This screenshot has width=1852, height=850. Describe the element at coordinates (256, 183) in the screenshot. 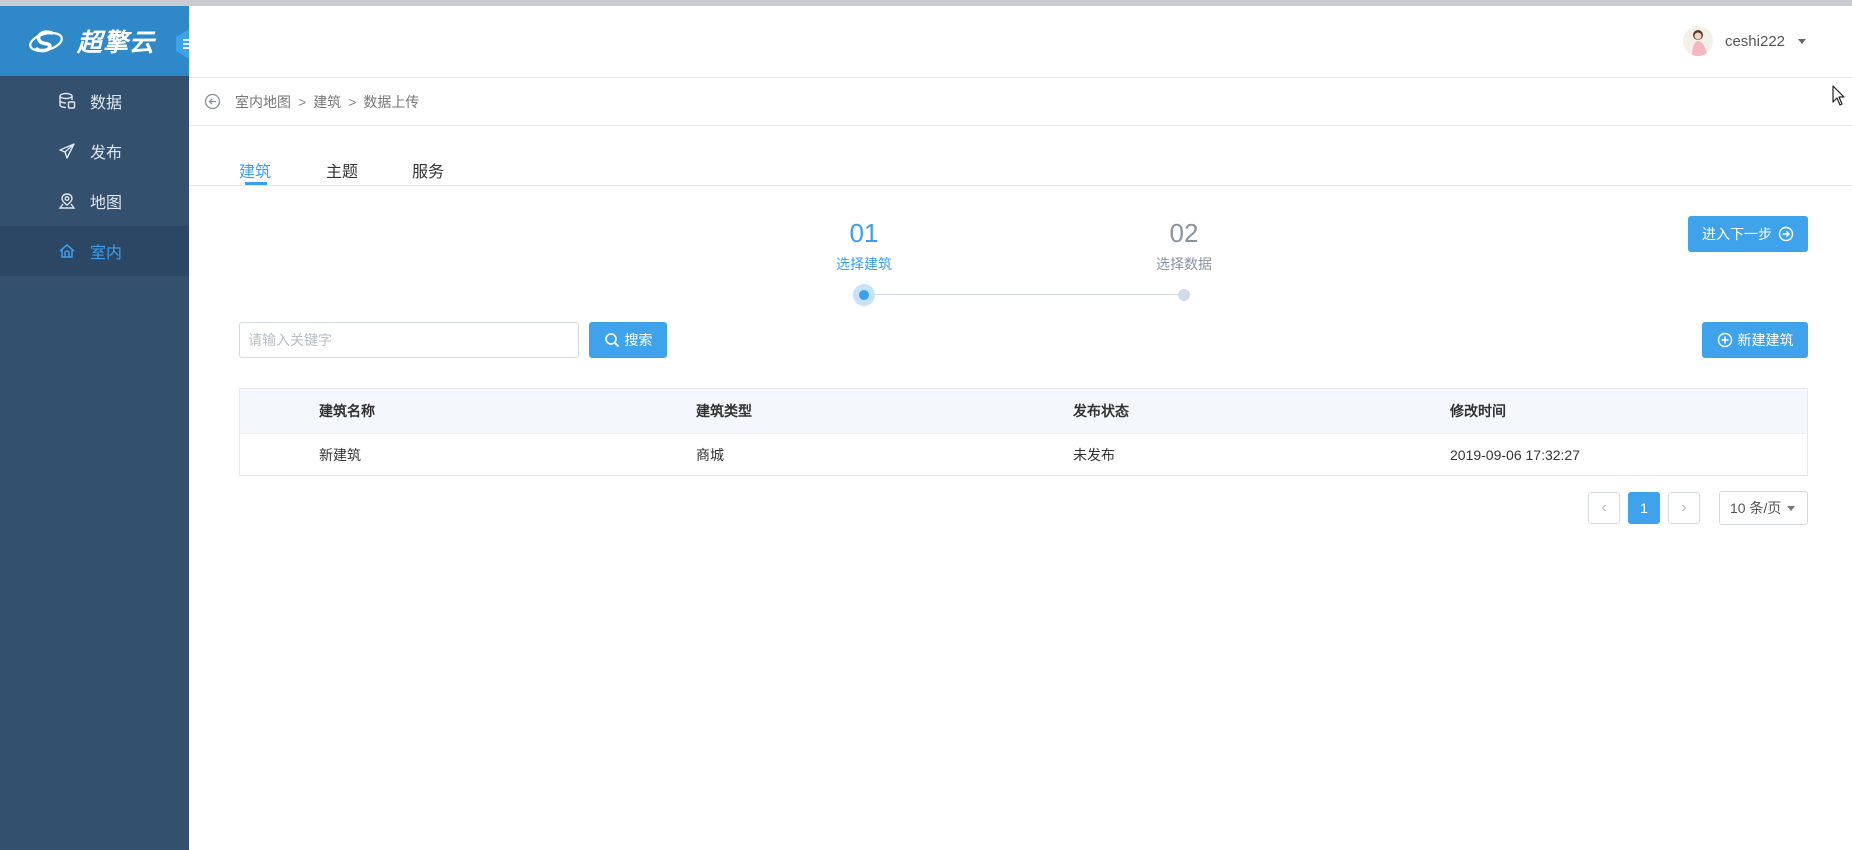

I see `tab-active-indicator` at that location.